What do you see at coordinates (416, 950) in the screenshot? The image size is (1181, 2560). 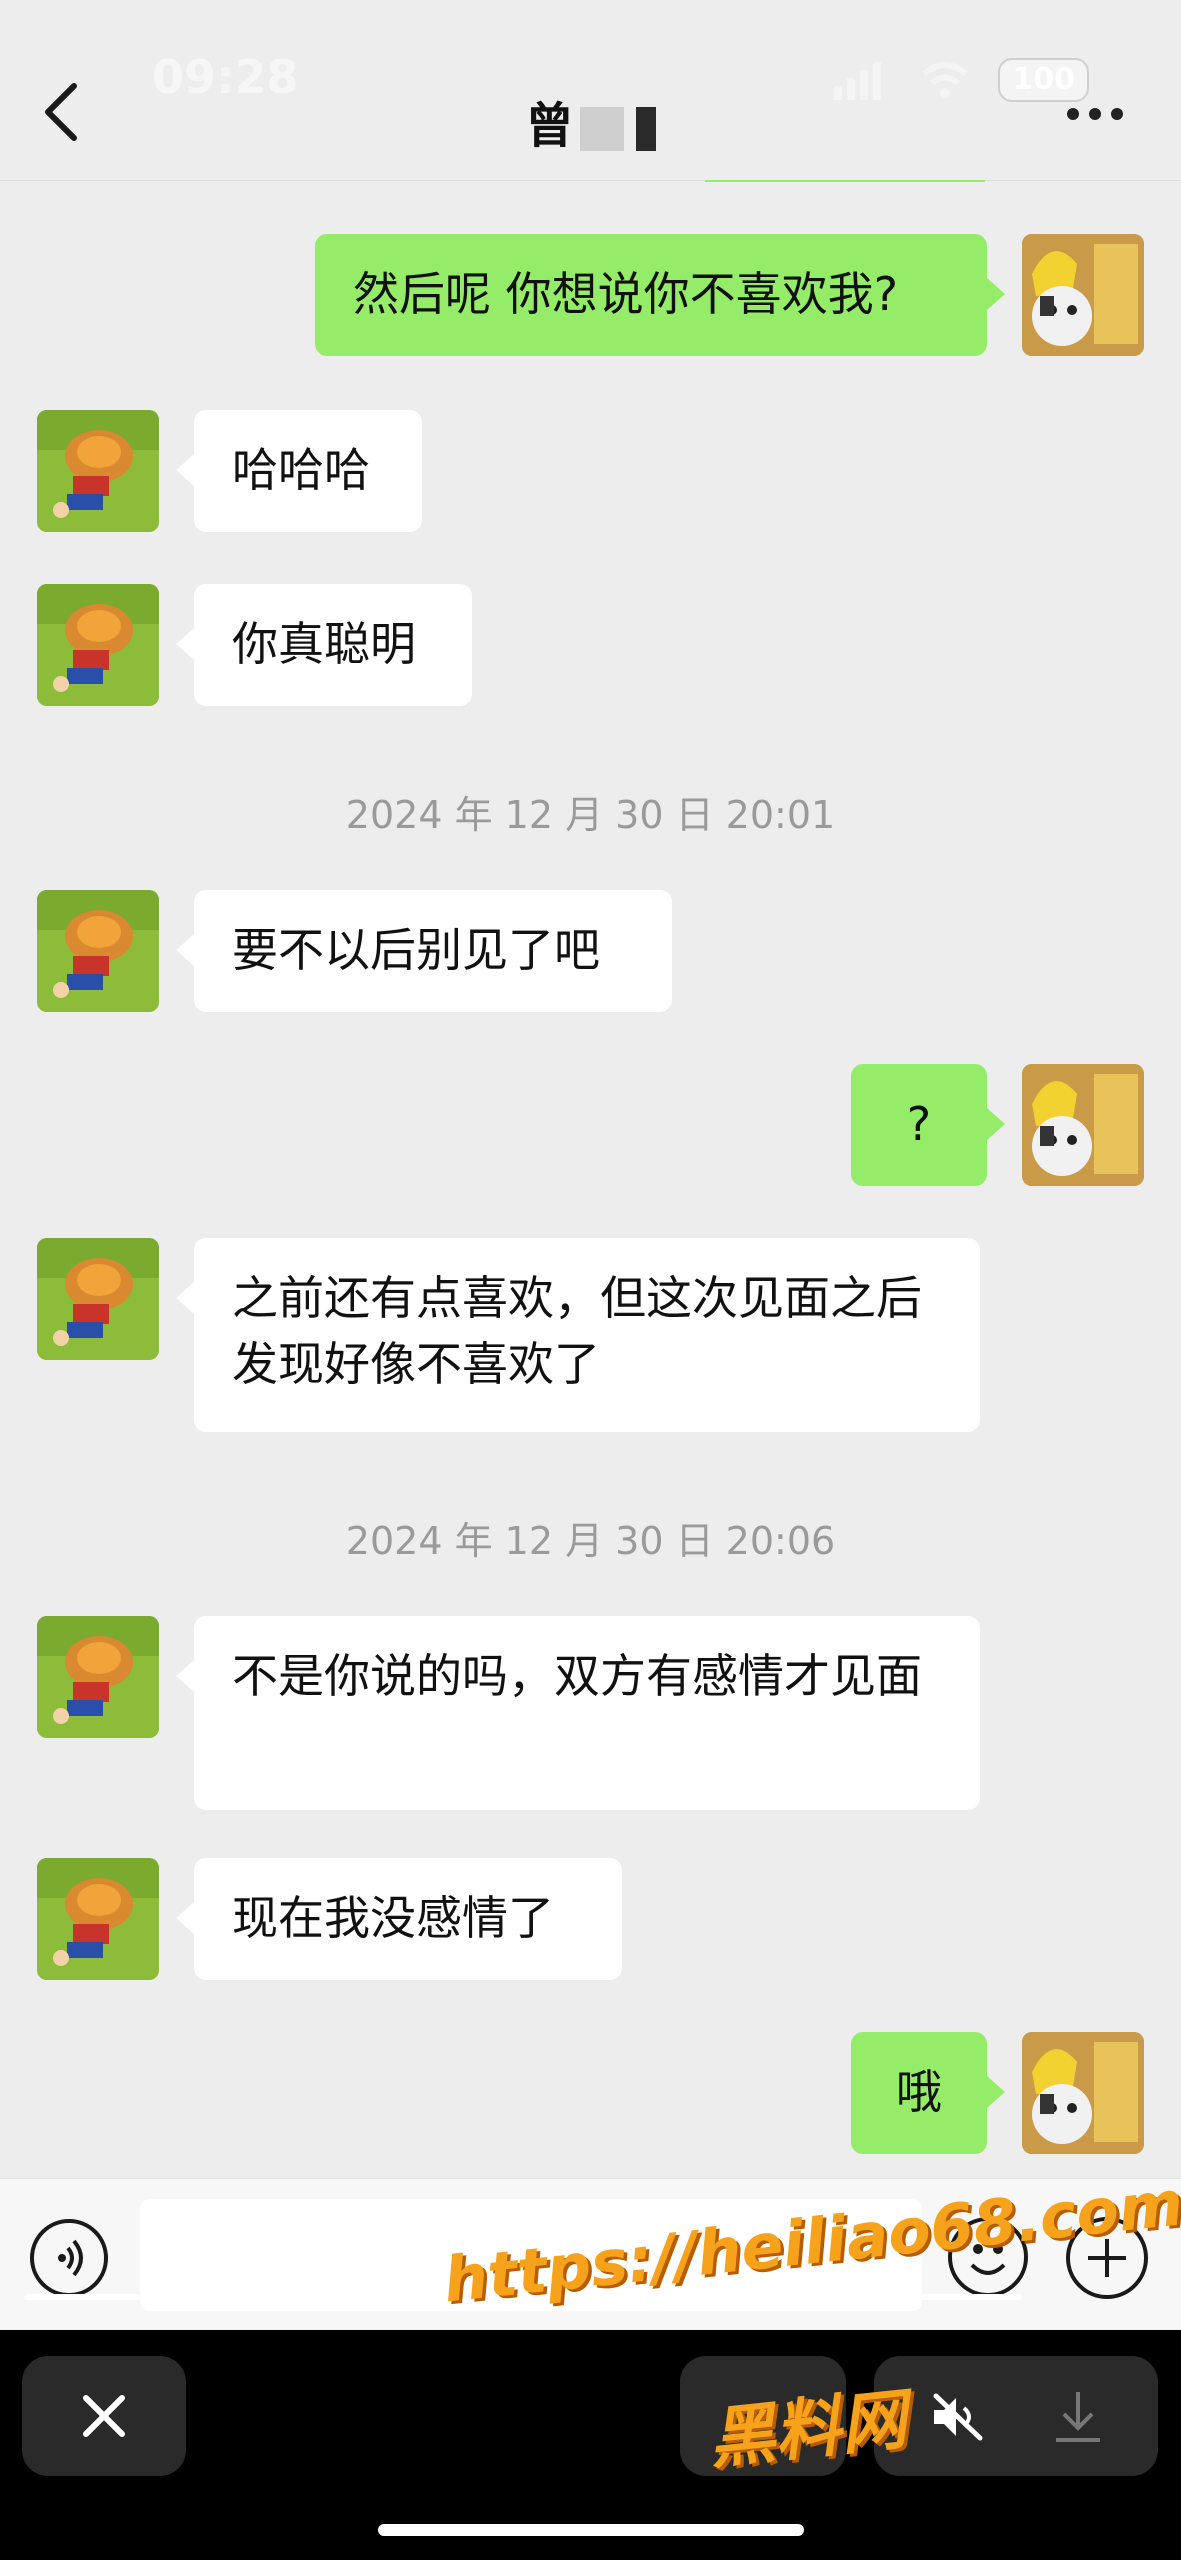 I see `message-text: 要不以后别见了吧` at bounding box center [416, 950].